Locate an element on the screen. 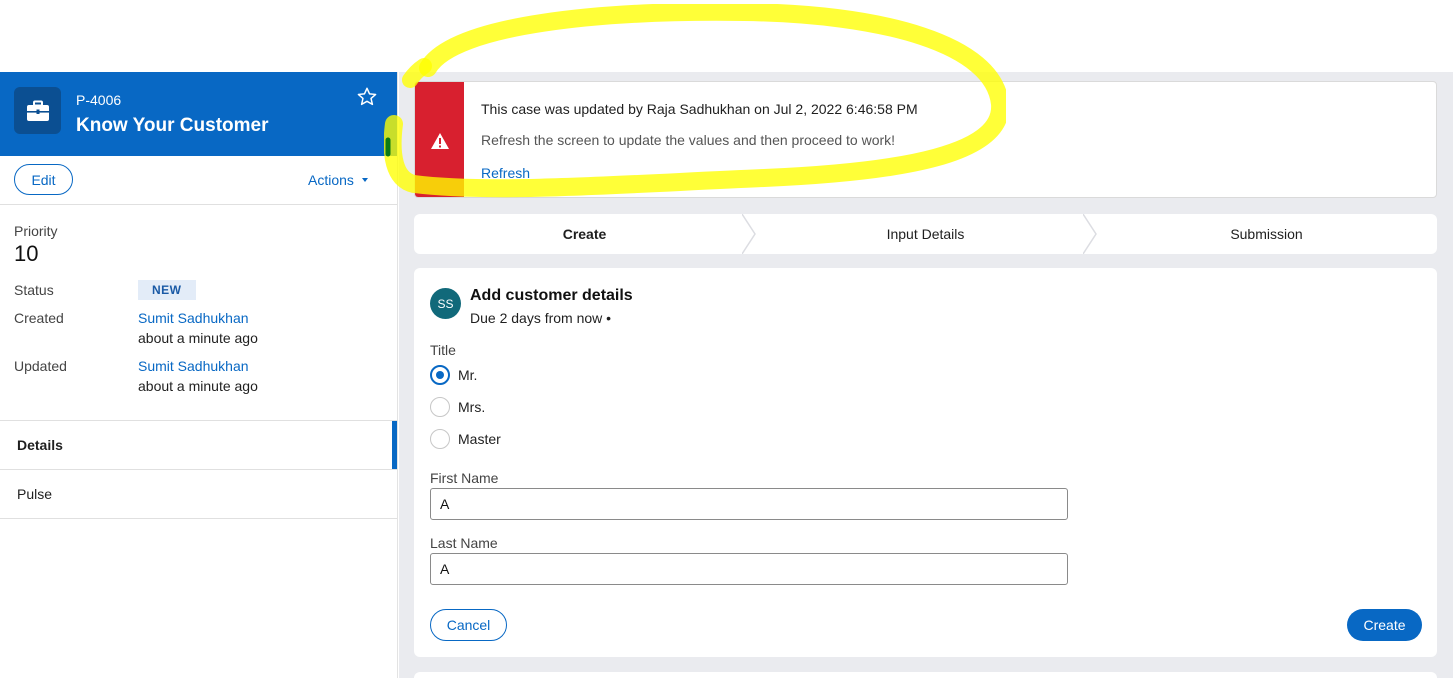  alert-side-strip is located at coordinates (439, 139).